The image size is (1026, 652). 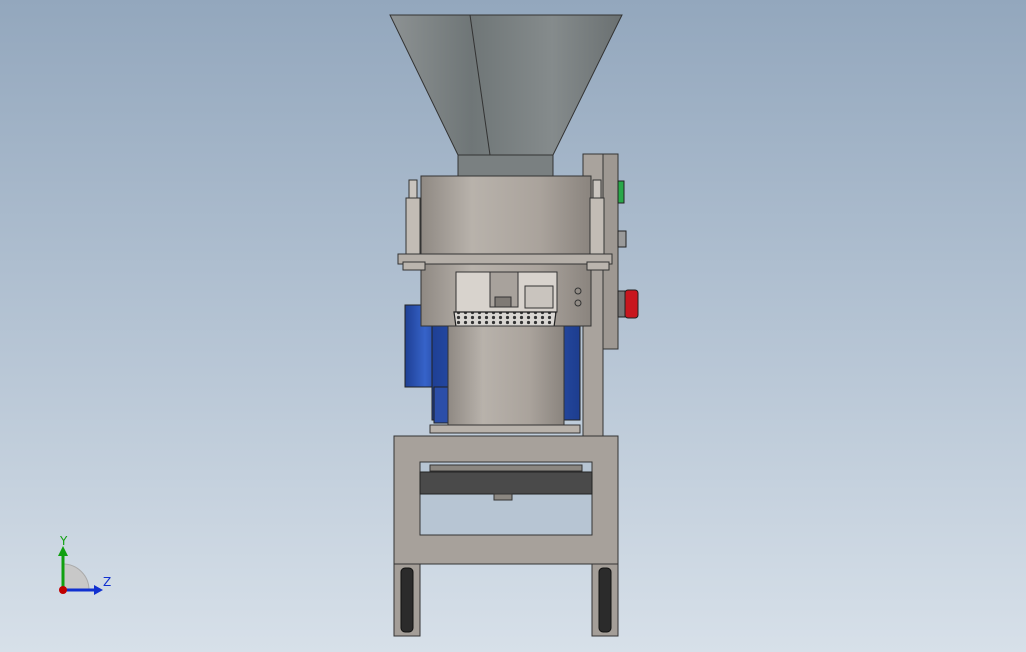 I want to click on hopper, so click(x=506, y=96).